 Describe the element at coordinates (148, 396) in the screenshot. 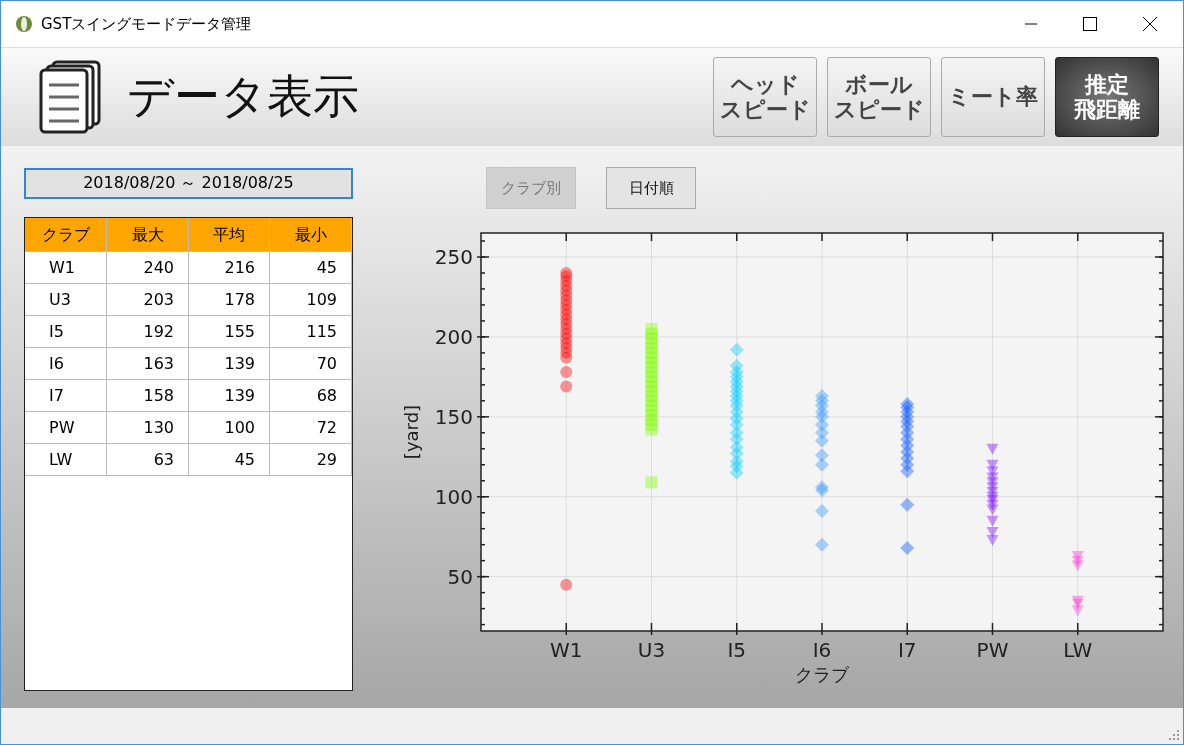

I see `table-cell: 158` at that location.